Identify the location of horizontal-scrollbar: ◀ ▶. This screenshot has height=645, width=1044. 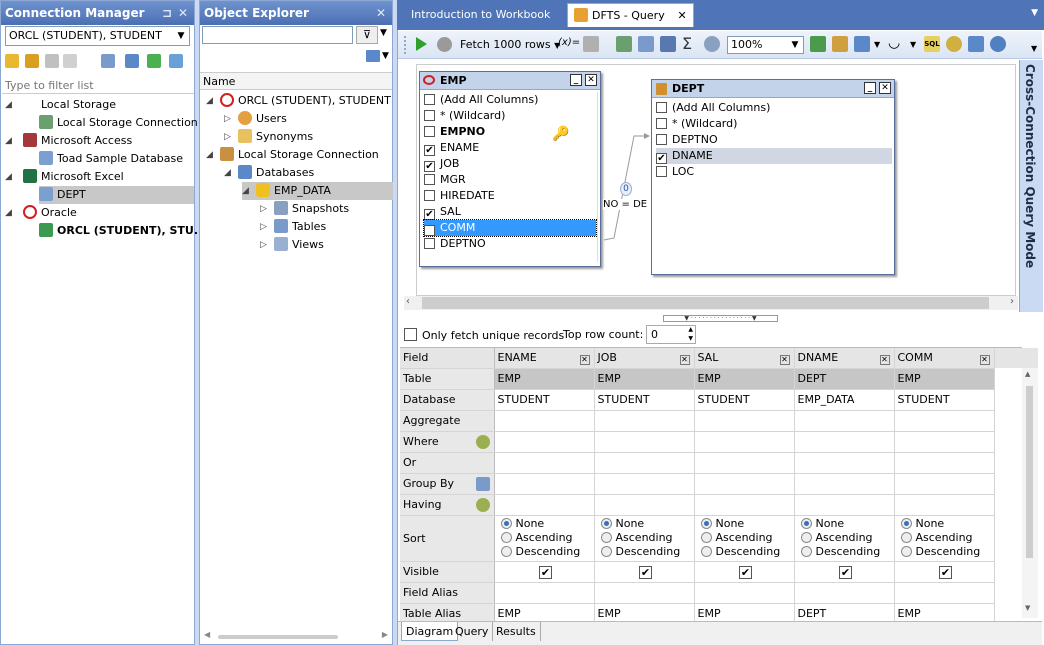
(296, 636).